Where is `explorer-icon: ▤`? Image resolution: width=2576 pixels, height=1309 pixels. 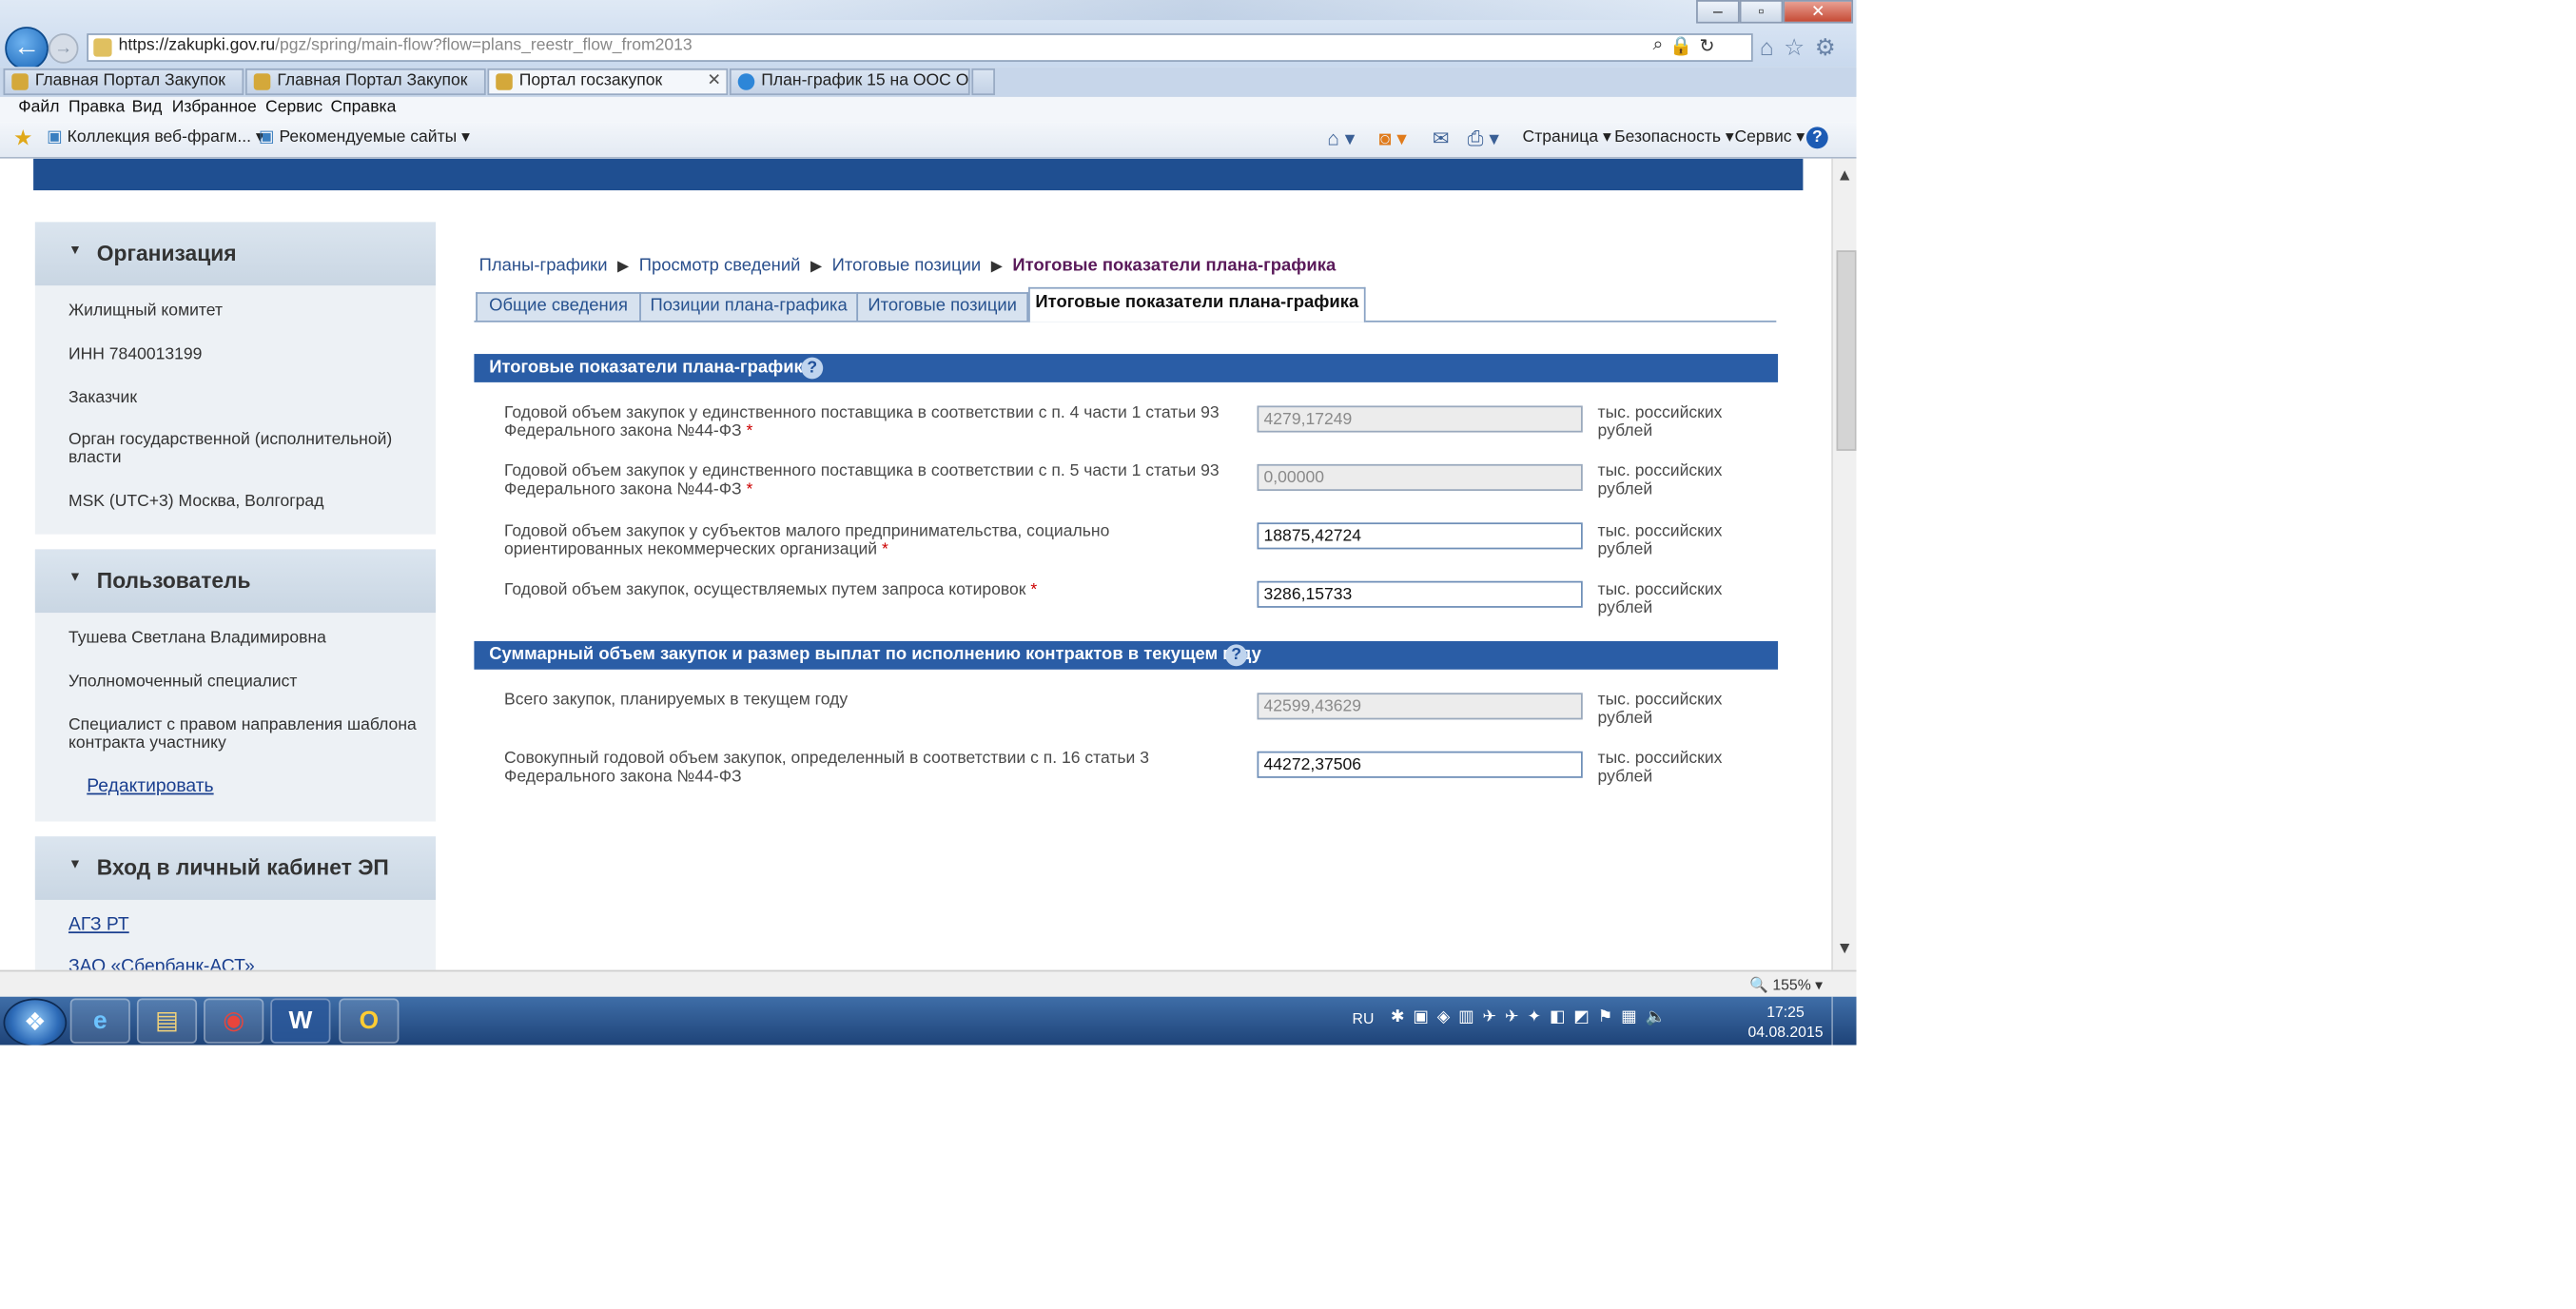
explorer-icon: ▤ is located at coordinates (167, 1021).